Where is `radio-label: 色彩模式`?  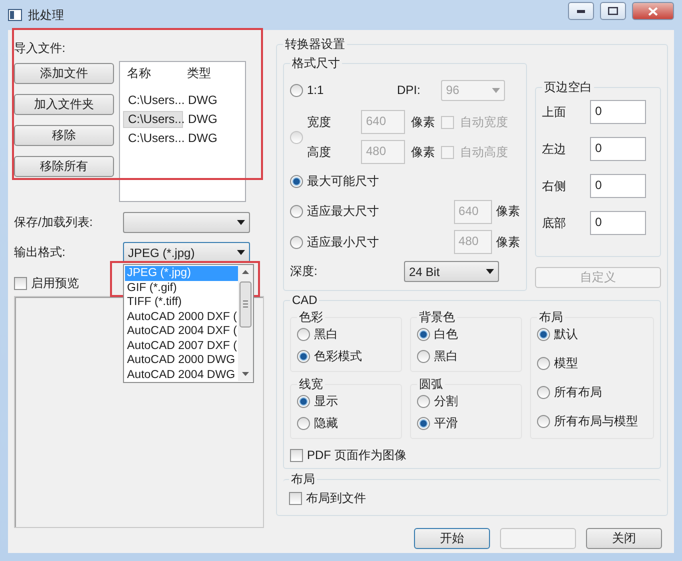
radio-label: 色彩模式 is located at coordinates (338, 356).